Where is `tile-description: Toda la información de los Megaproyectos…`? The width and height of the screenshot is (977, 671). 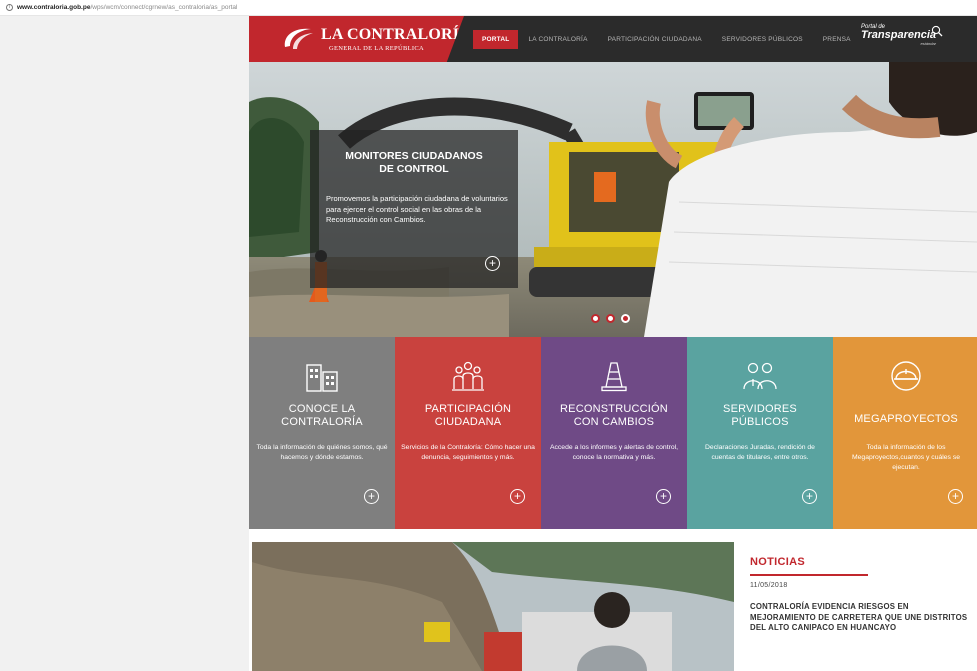
tile-description: Toda la información de los Megaproyectos… is located at coordinates (906, 457).